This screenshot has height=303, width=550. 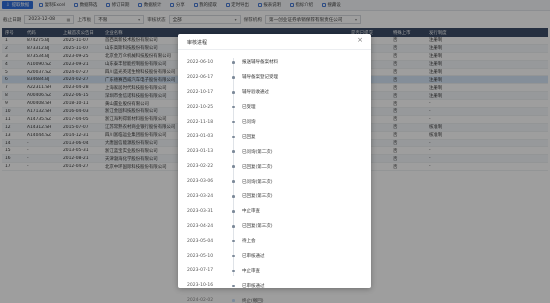 I want to click on timeline-item: 2023-07-17 中止审查, so click(x=274, y=270).